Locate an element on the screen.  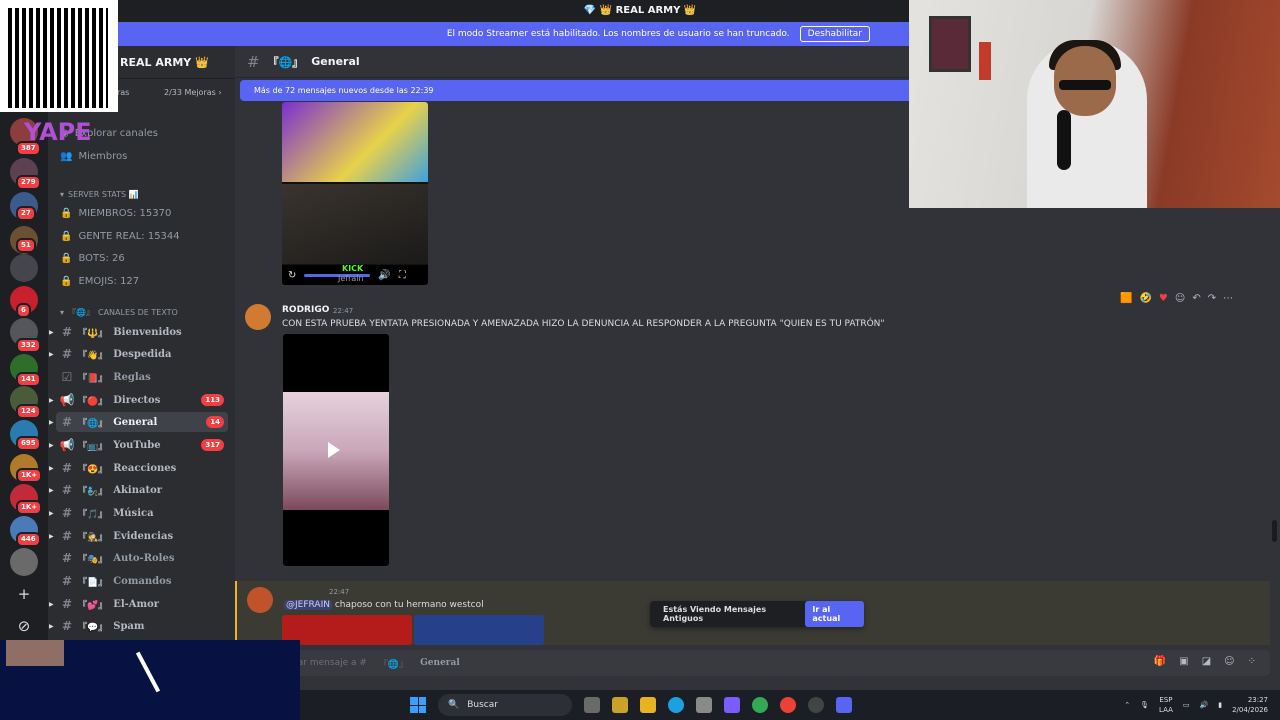
stats-category: ▾ SERVER STATS 📊 is located at coordinates (99, 194).